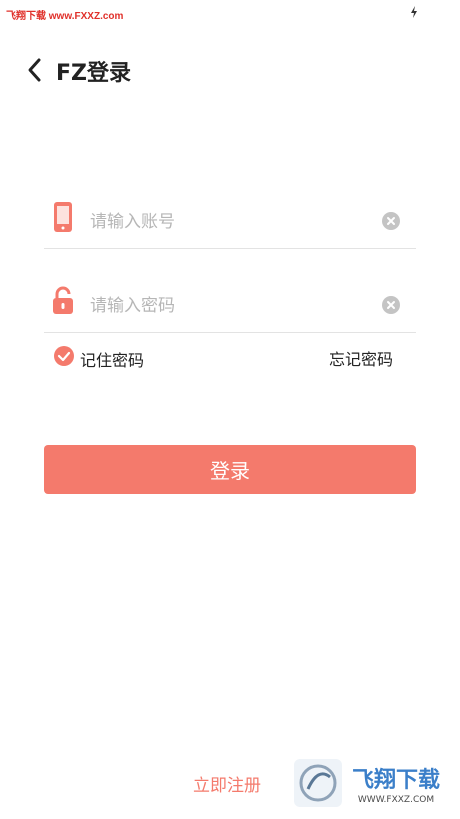  I want to click on account-input, so click(225, 222).